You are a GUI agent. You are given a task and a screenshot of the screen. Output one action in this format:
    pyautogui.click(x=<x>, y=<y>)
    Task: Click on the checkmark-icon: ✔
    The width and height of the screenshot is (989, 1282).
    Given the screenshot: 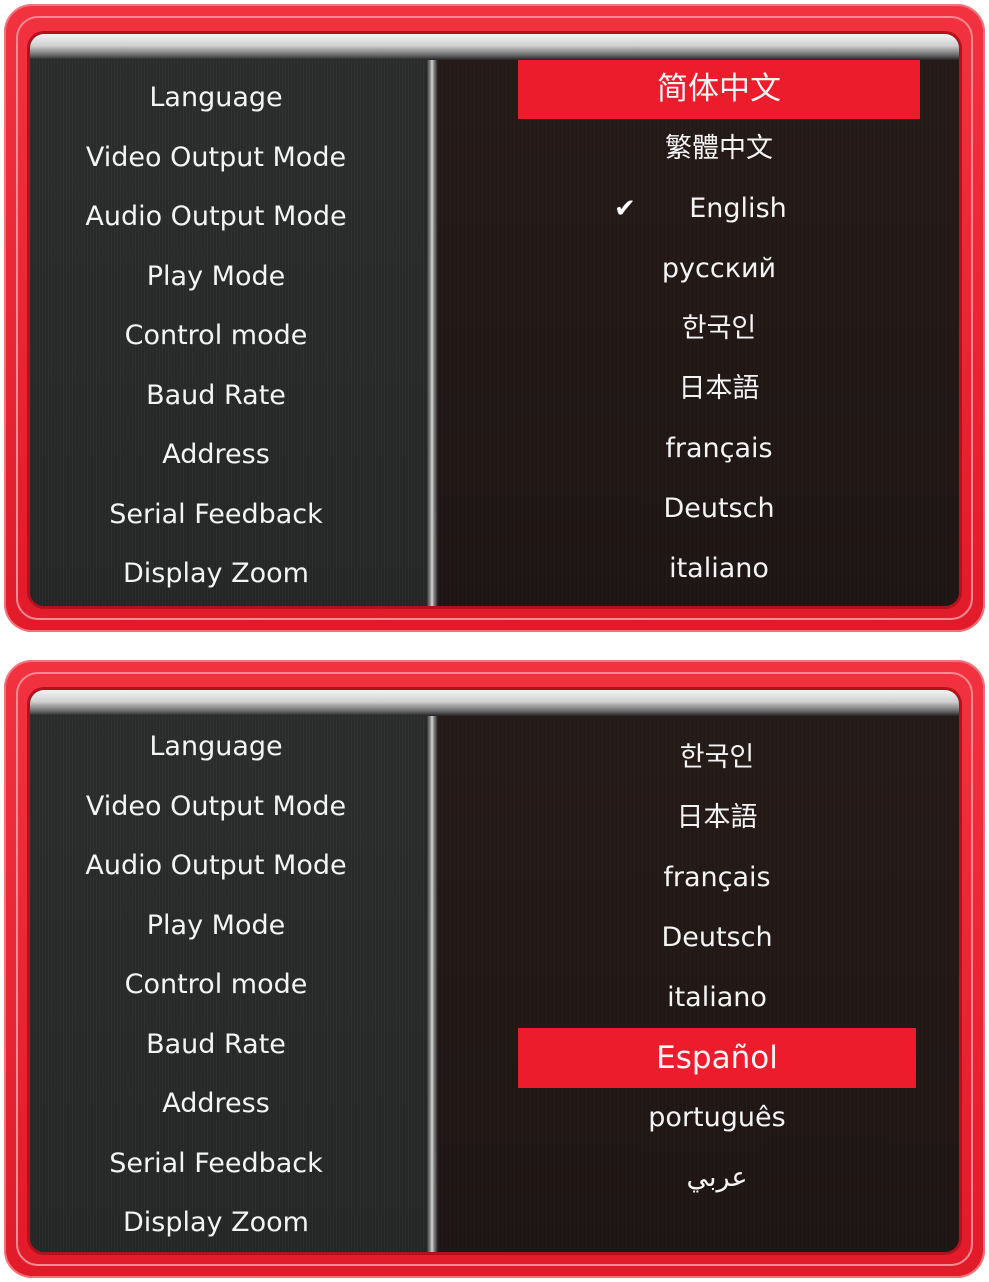 What is the action you would take?
    pyautogui.click(x=625, y=209)
    